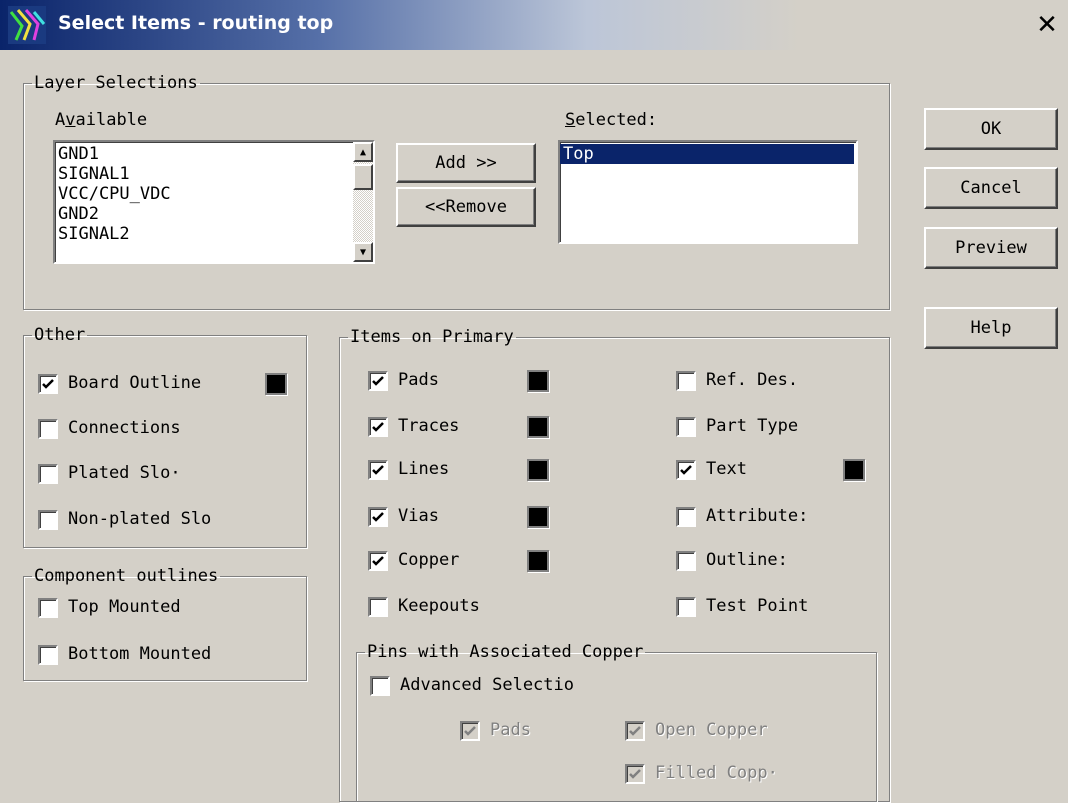 The image size is (1068, 803). Describe the element at coordinates (48, 608) in the screenshot. I see `component-top-mounted-checkbox` at that location.